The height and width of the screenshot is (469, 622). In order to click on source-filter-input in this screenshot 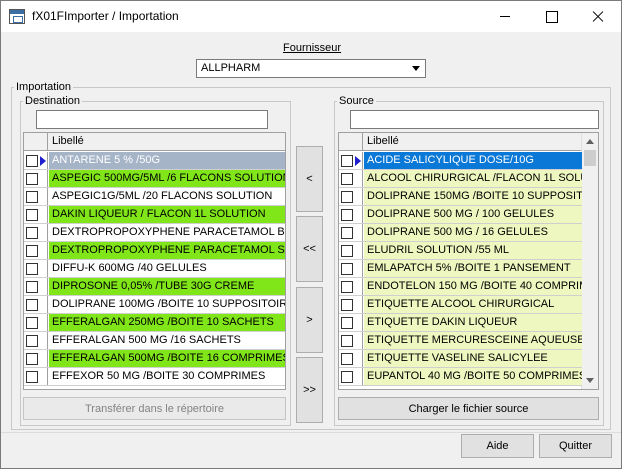, I will do `click(474, 119)`.